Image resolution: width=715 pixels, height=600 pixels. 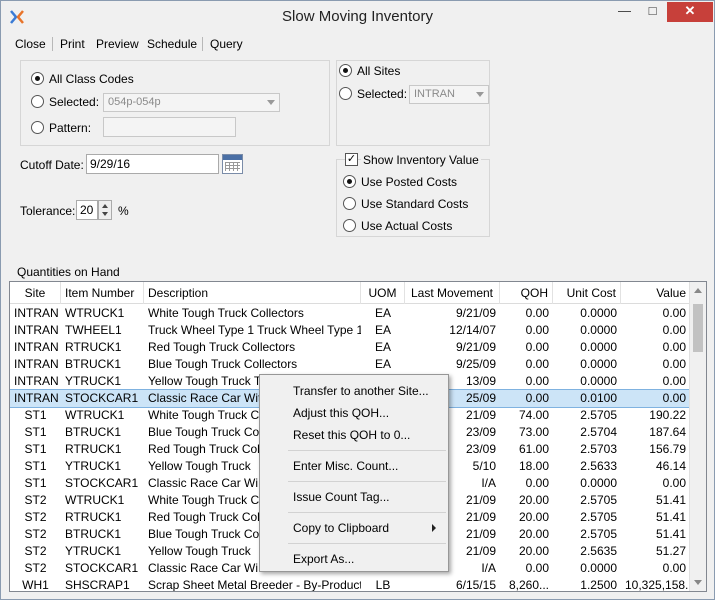 I want to click on use-standard-costs-label: Use Standard Costs, so click(x=415, y=204).